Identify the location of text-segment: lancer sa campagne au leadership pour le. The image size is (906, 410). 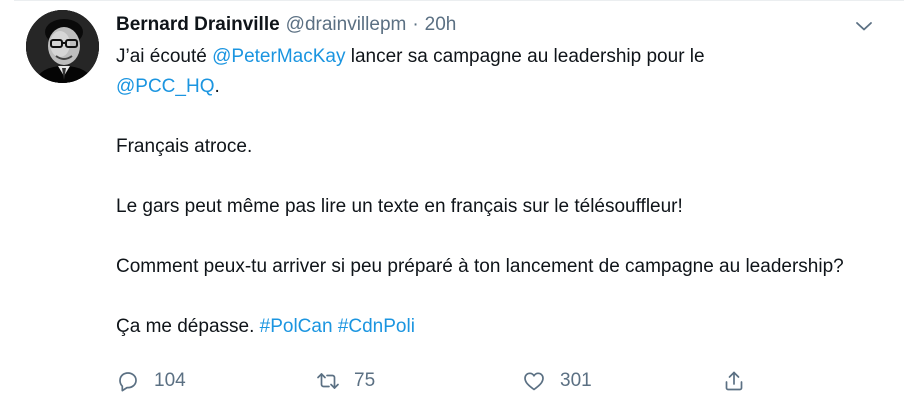
(525, 56).